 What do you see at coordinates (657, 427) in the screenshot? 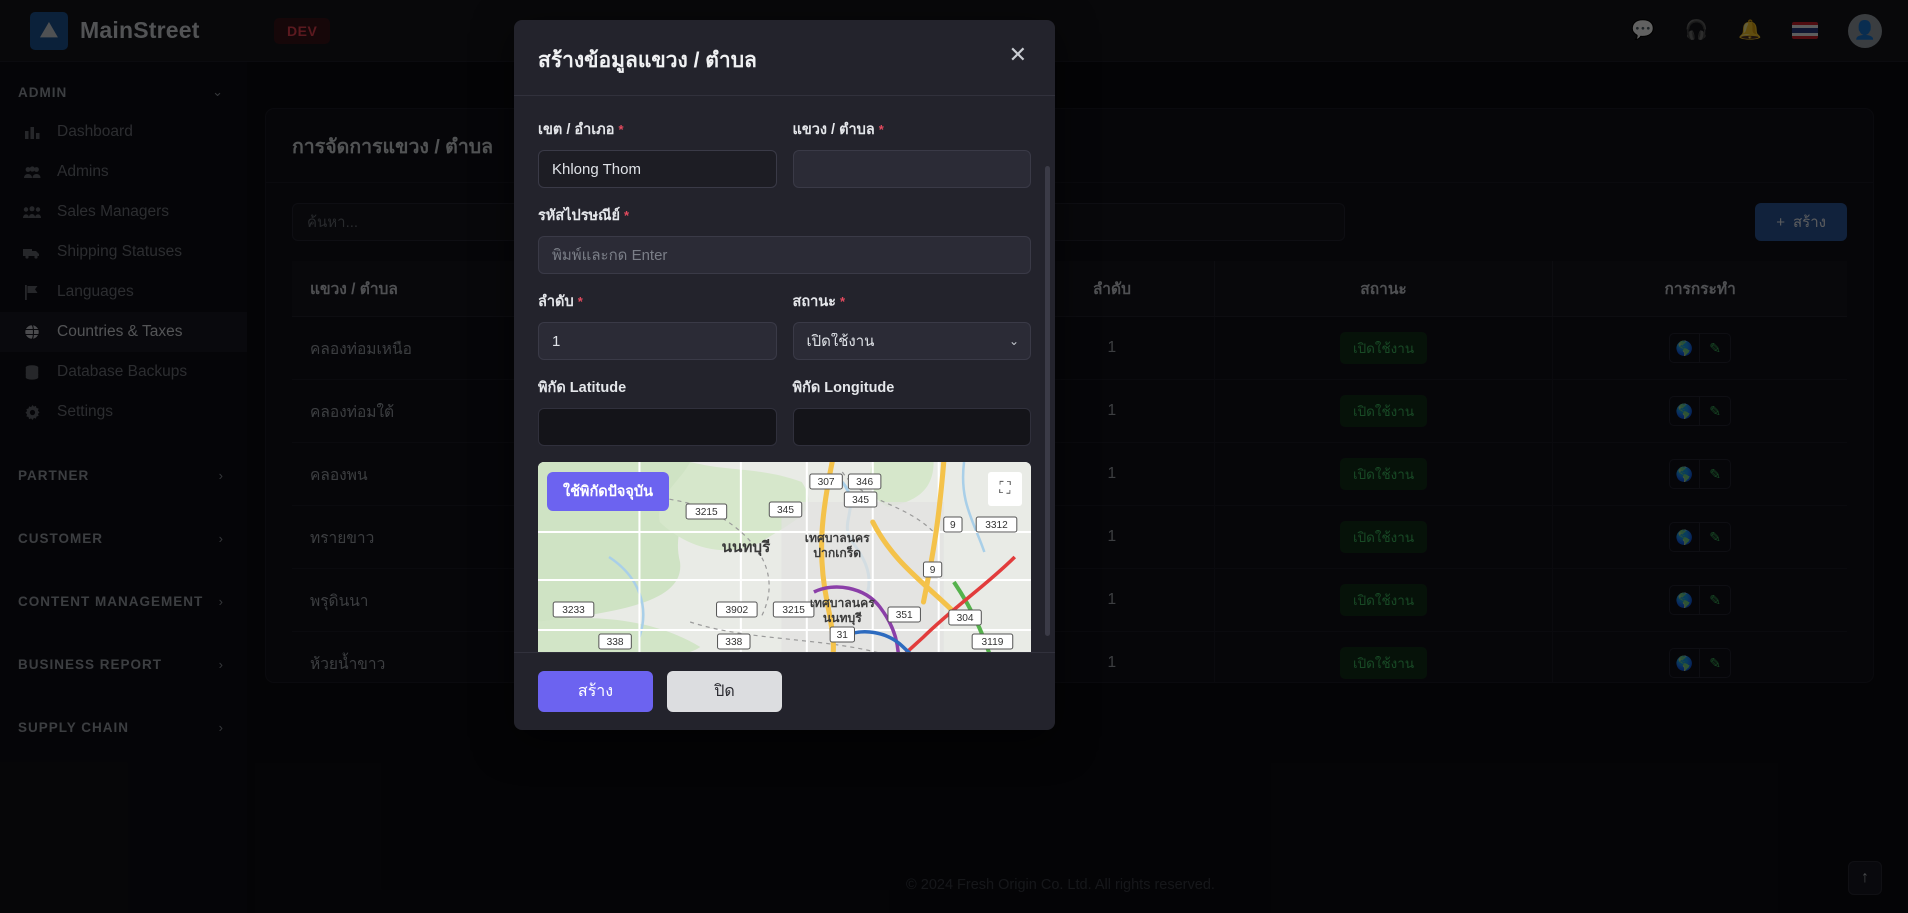
I see `latitude-input` at bounding box center [657, 427].